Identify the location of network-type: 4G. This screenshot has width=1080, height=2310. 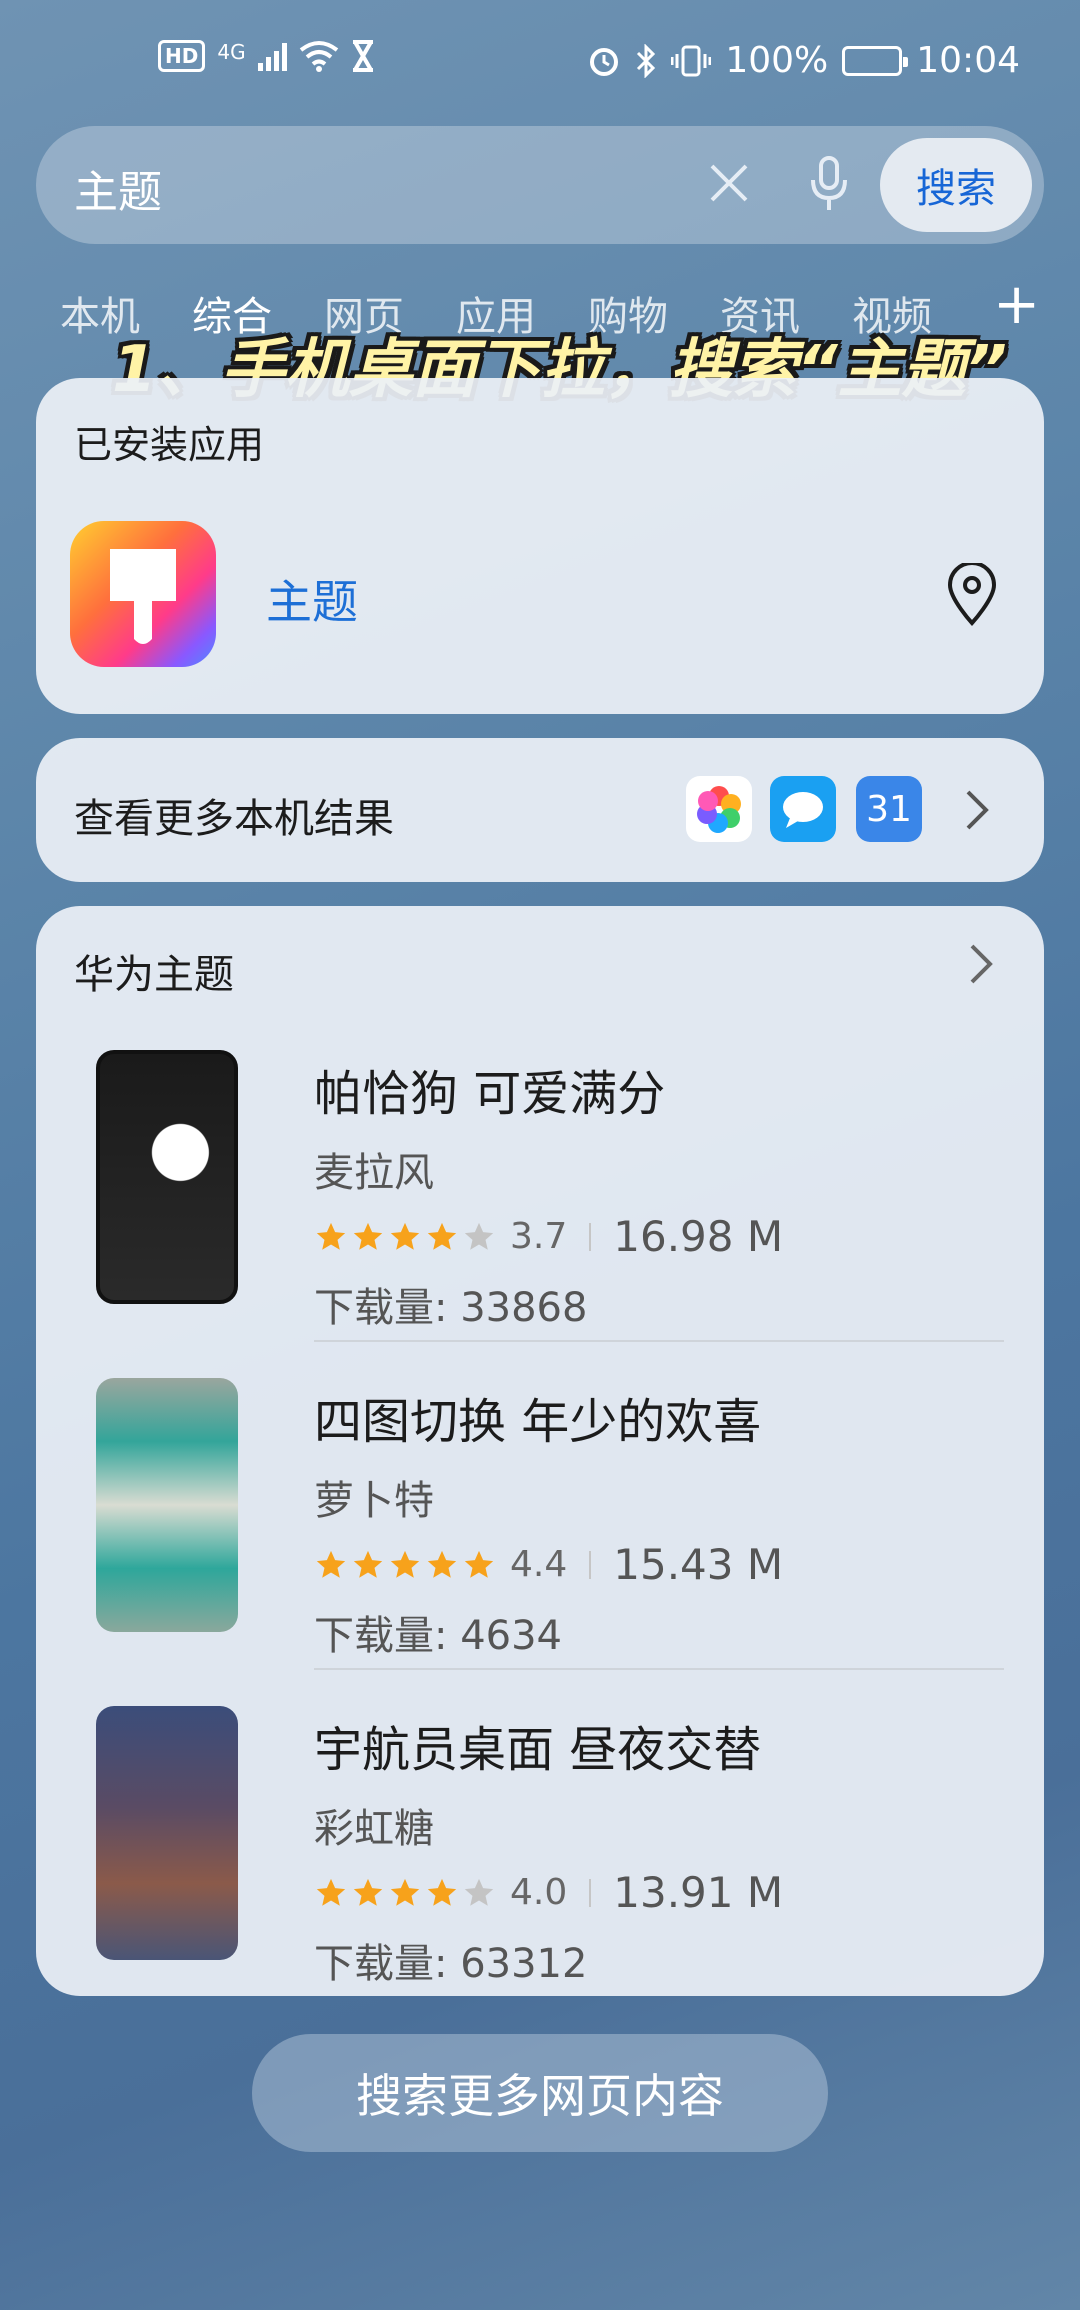
(231, 52).